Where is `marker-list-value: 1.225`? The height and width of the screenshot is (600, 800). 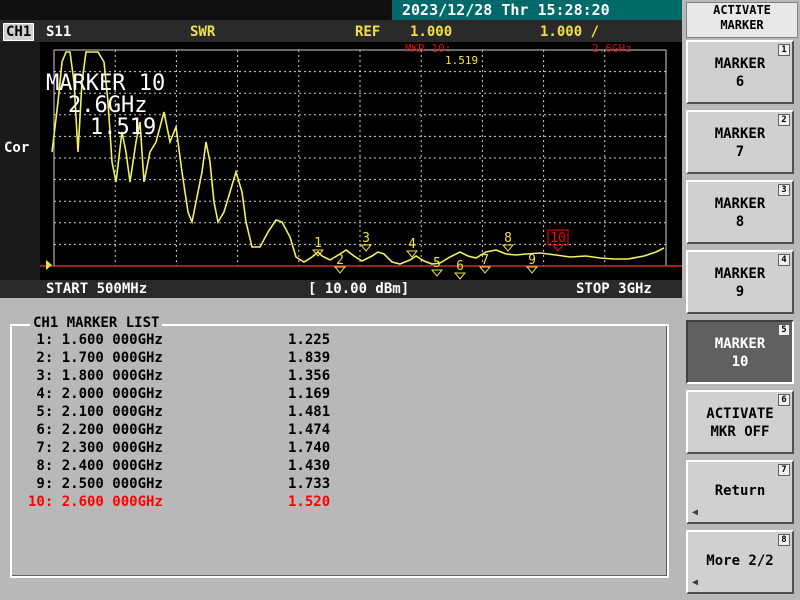 marker-list-value: 1.225 is located at coordinates (309, 340).